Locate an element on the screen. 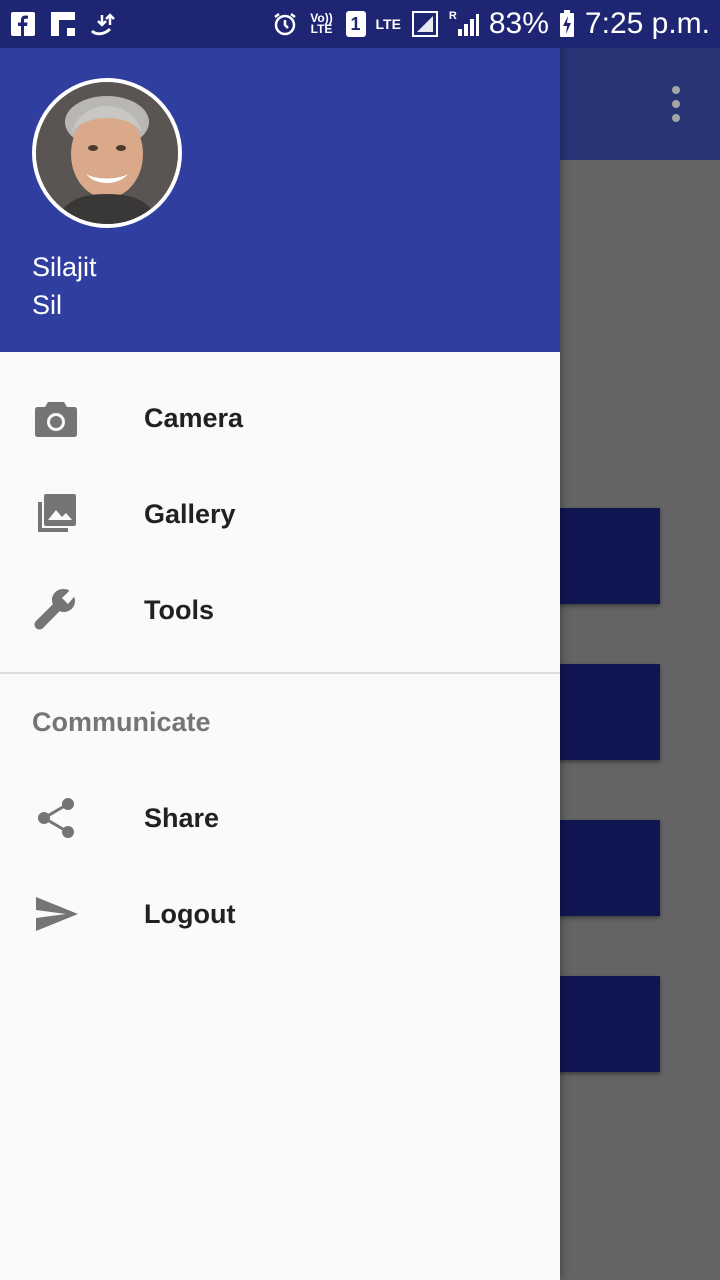  wrench-icon is located at coordinates (56, 610).